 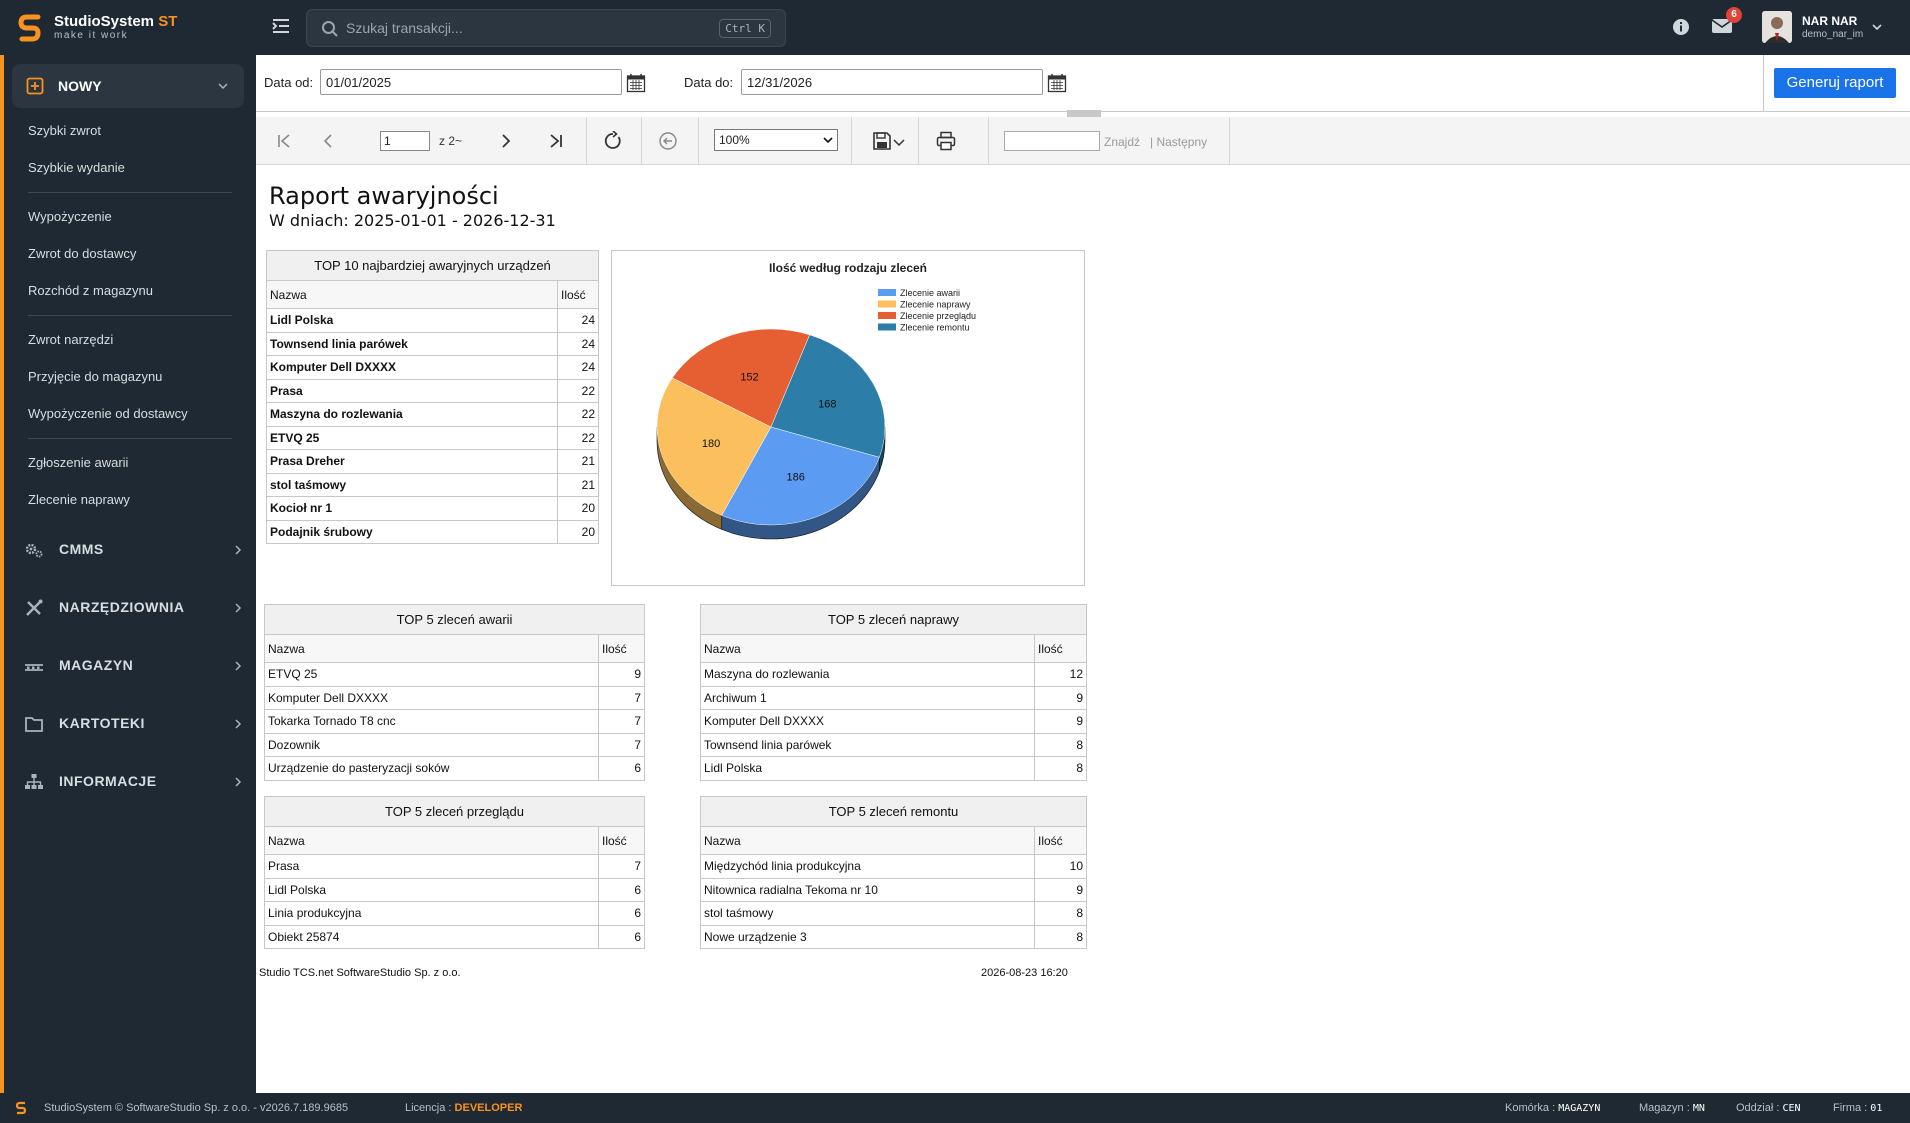 I want to click on back-icon, so click(x=668, y=141).